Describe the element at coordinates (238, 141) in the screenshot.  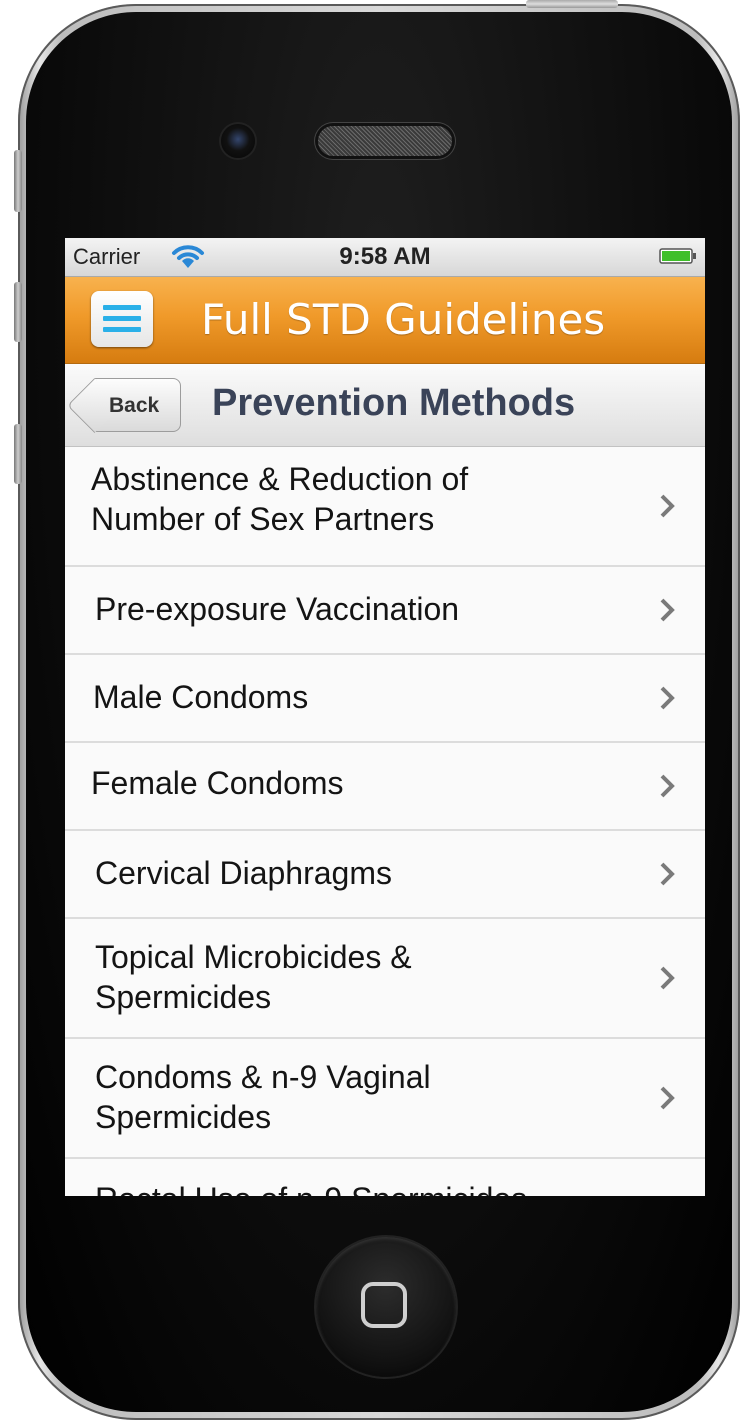
I see `front-camera` at that location.